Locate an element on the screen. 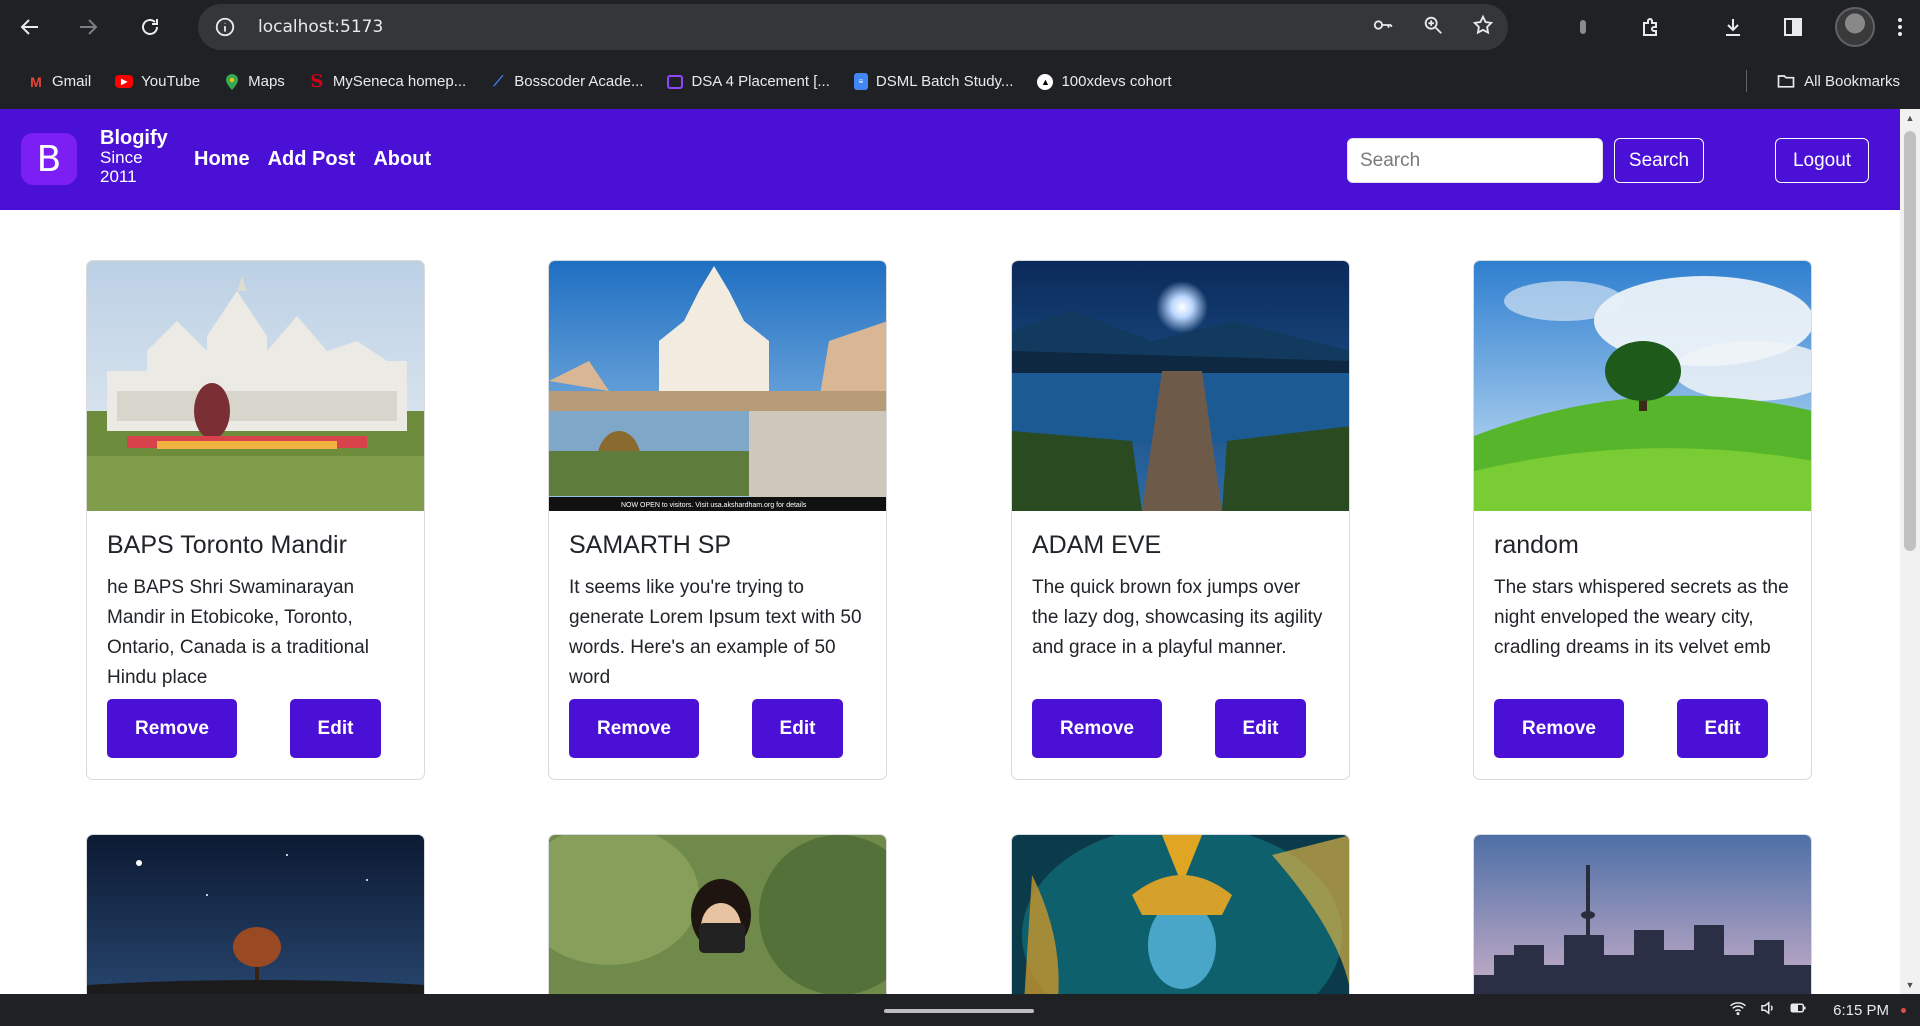 This screenshot has height=1026, width=1920. address-bar: localhost:5173 is located at coordinates (853, 27).